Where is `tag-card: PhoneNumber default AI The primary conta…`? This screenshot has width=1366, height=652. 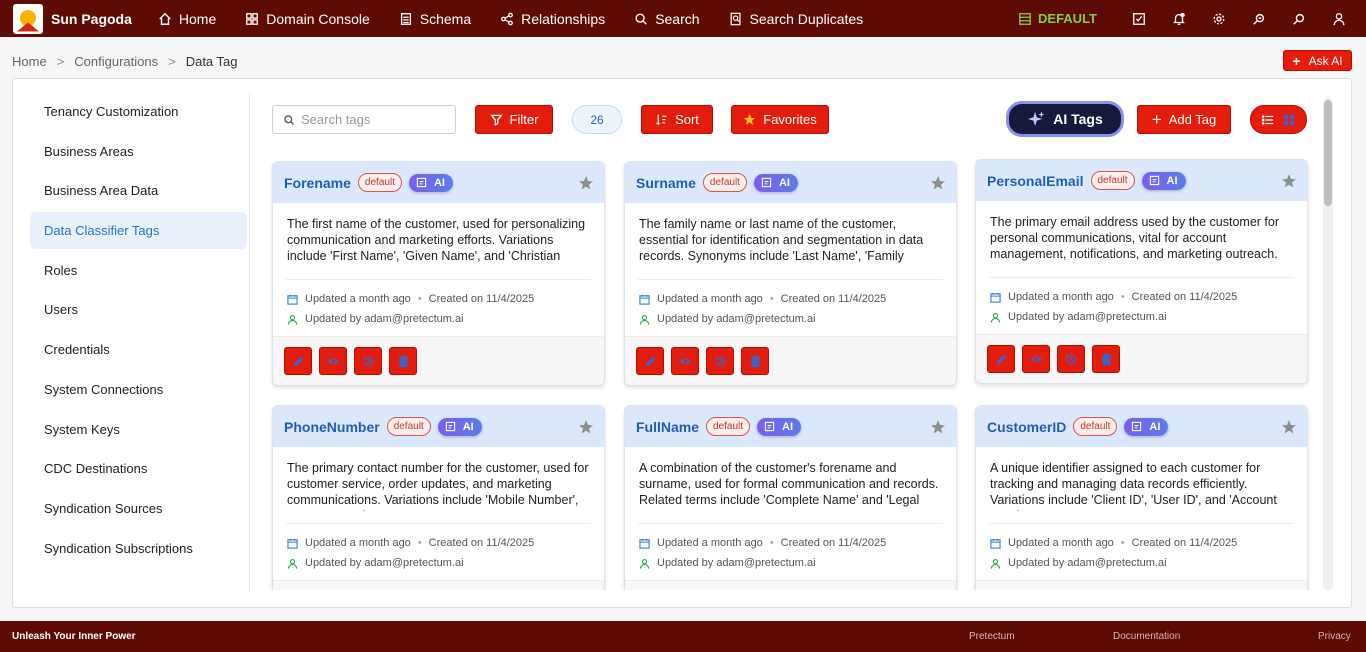 tag-card: PhoneNumber default AI The primary conta… is located at coordinates (438, 497).